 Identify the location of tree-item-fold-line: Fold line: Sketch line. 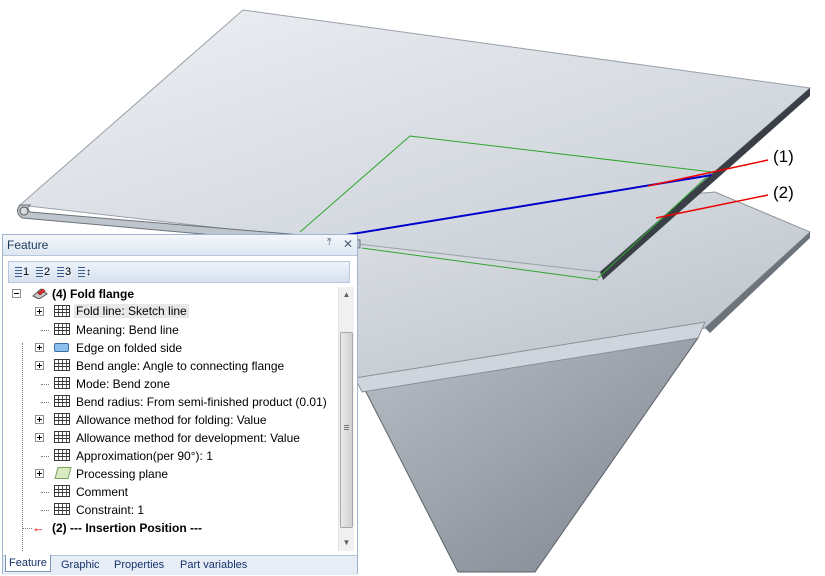
(173, 312).